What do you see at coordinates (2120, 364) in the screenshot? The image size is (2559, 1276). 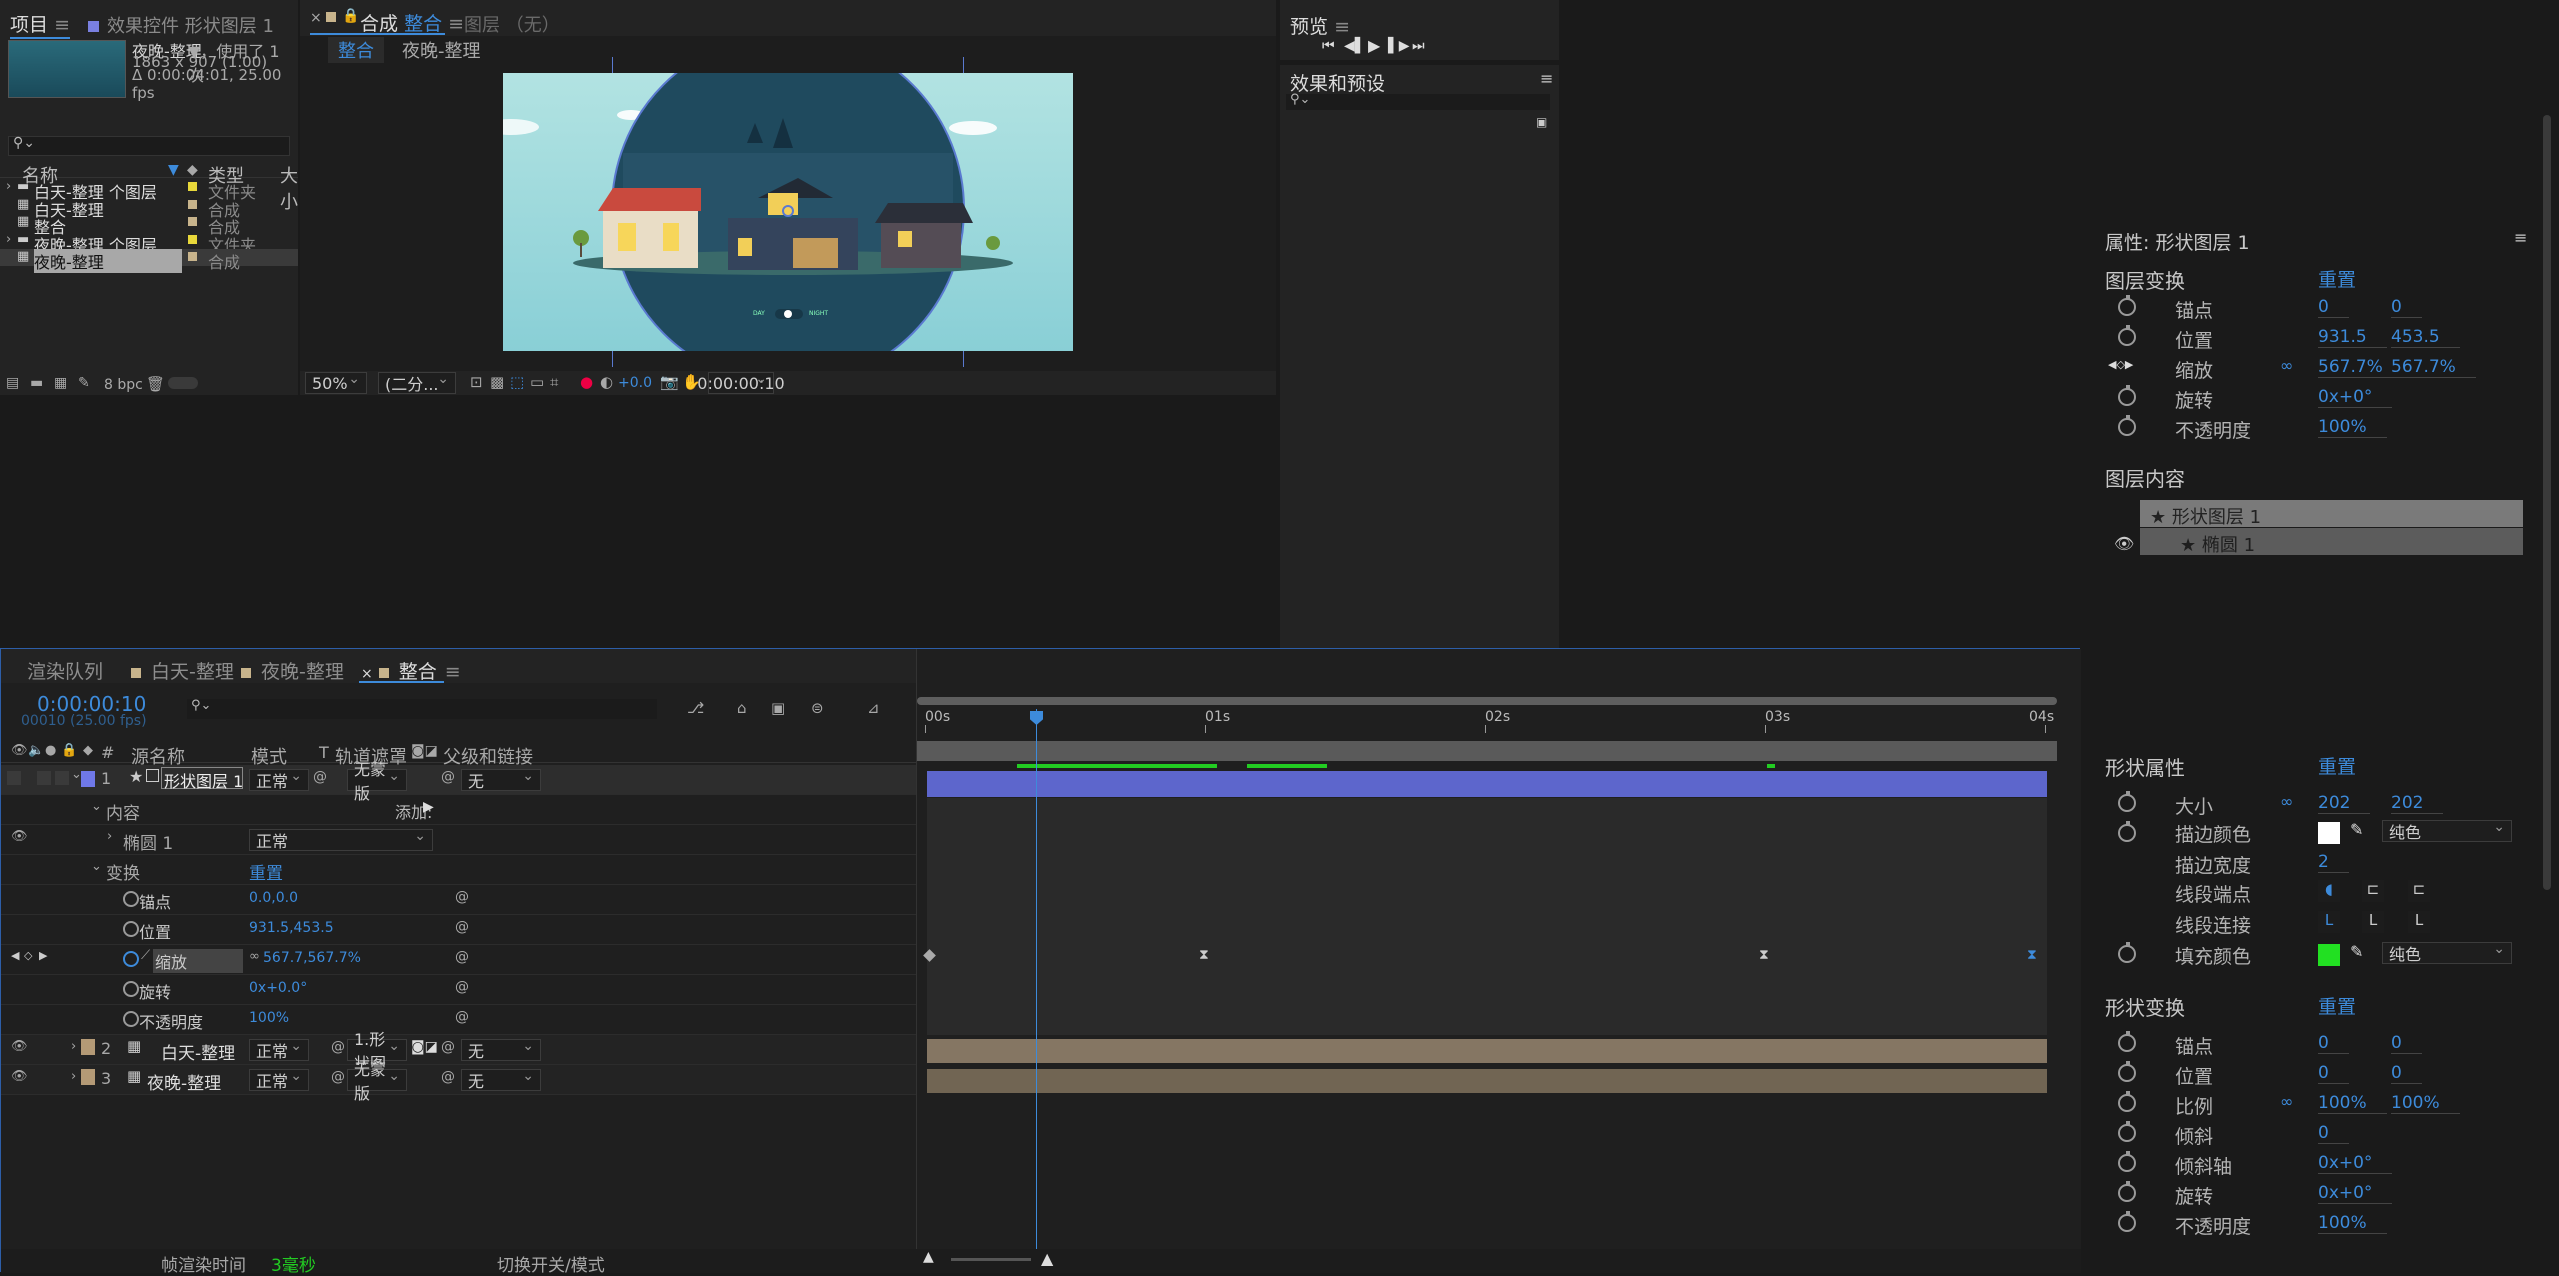 I see `prev-keyframe-icon: ◀◇▶` at bounding box center [2120, 364].